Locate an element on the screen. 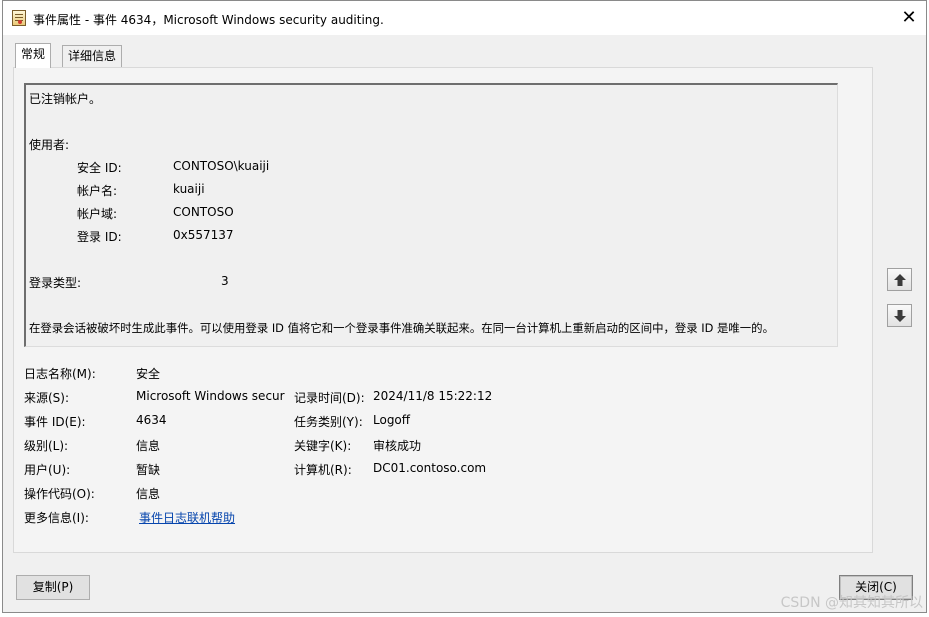 This screenshot has width=929, height=617. close-window-icon: ✕ is located at coordinates (909, 18).